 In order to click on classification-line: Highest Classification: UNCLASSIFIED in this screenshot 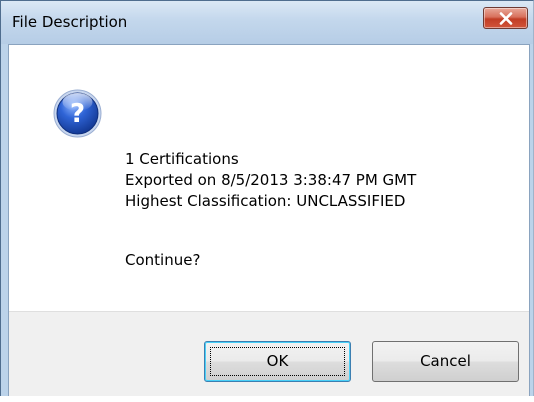, I will do `click(265, 201)`.